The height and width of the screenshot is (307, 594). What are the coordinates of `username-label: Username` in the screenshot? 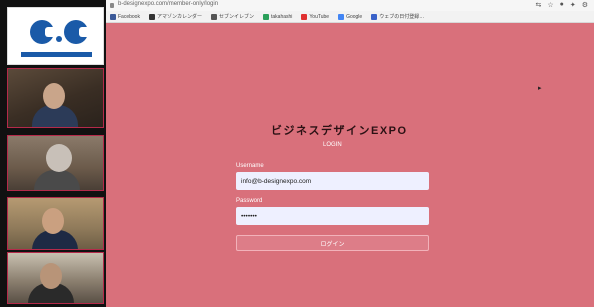 It's located at (250, 166).